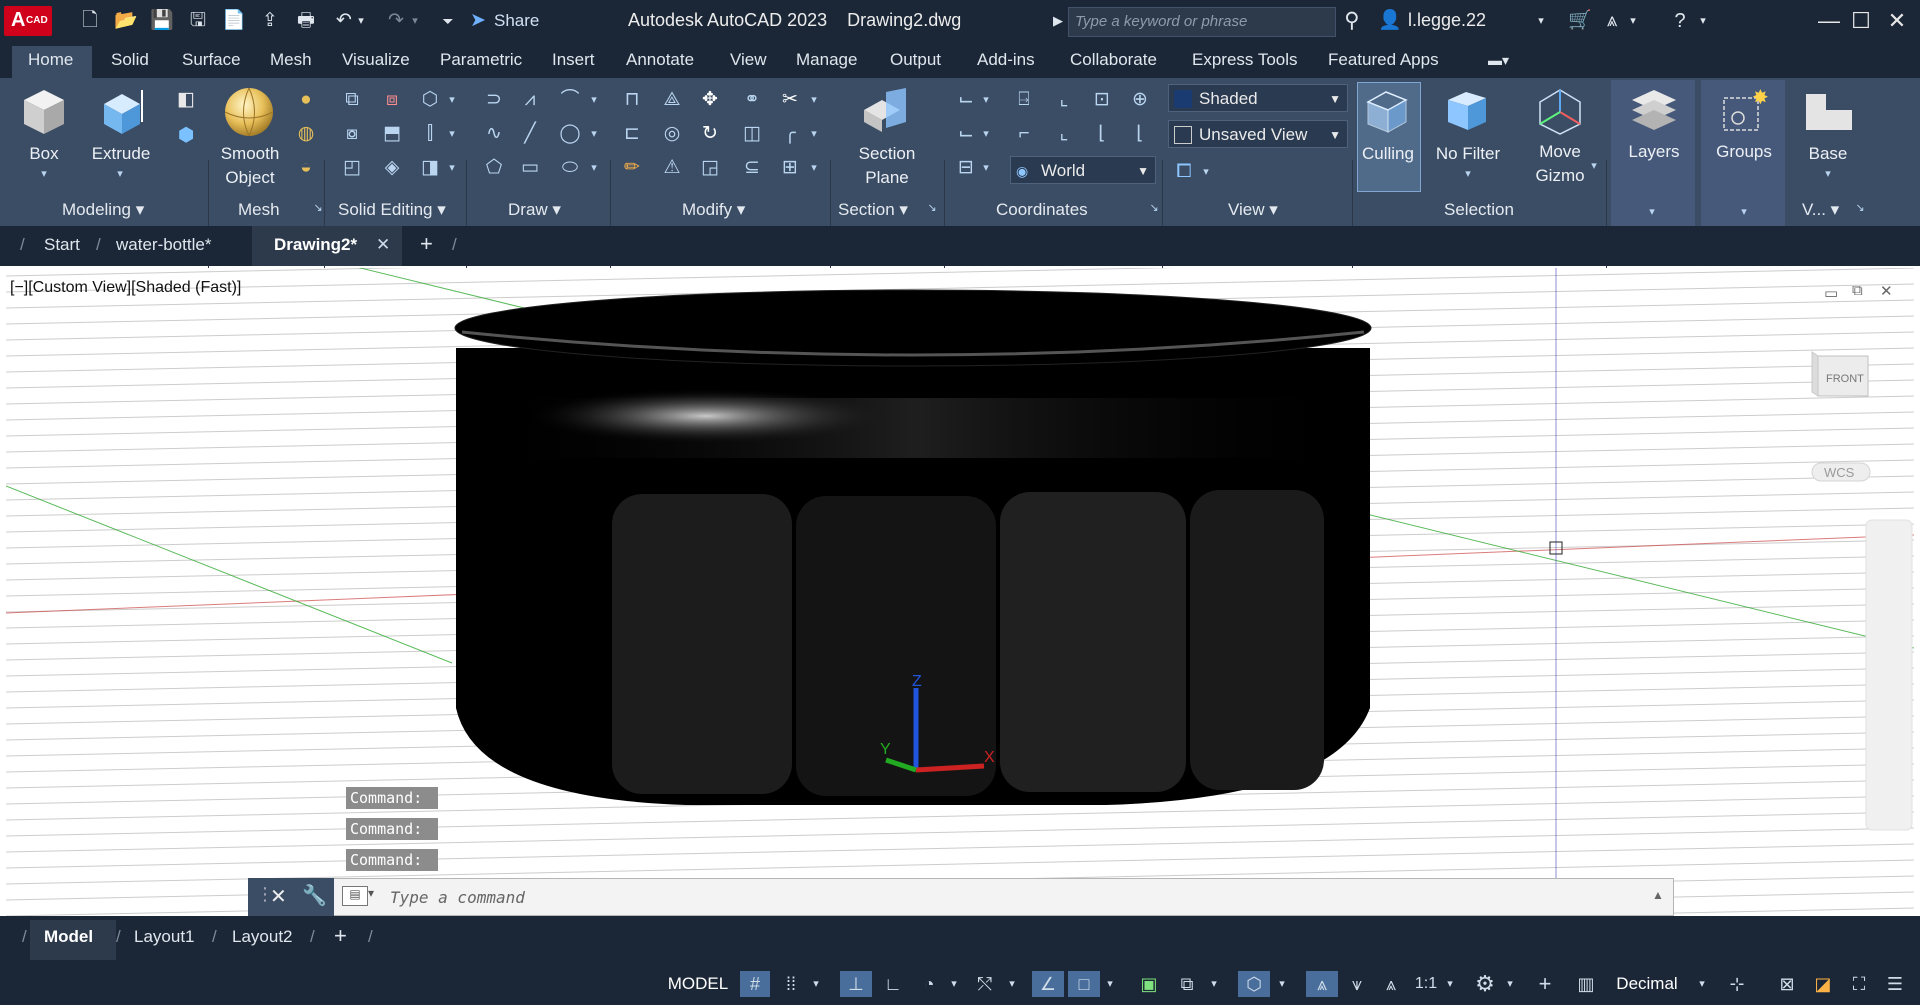  I want to click on mesh-panel-launcher-icon: ↘, so click(318, 208).